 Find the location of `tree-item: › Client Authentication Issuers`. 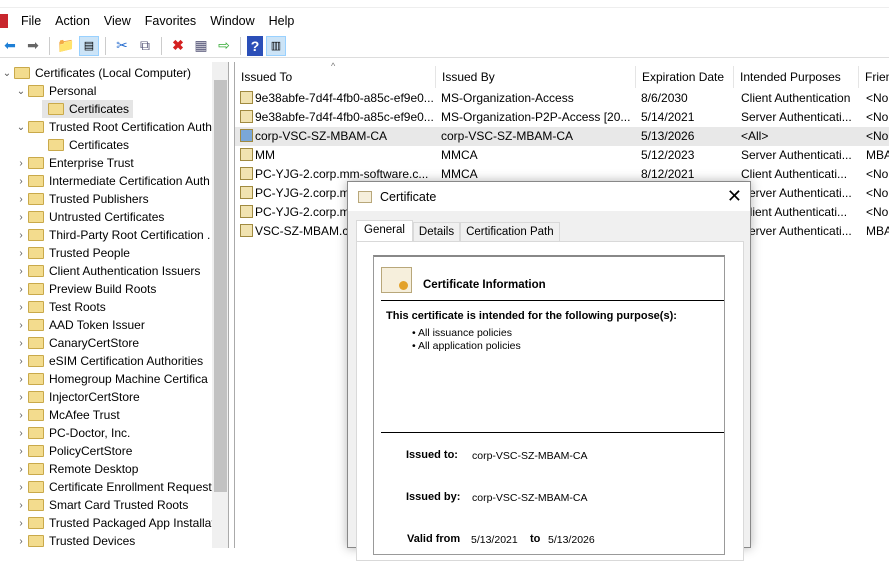

tree-item: › Client Authentication Issuers is located at coordinates (107, 271).